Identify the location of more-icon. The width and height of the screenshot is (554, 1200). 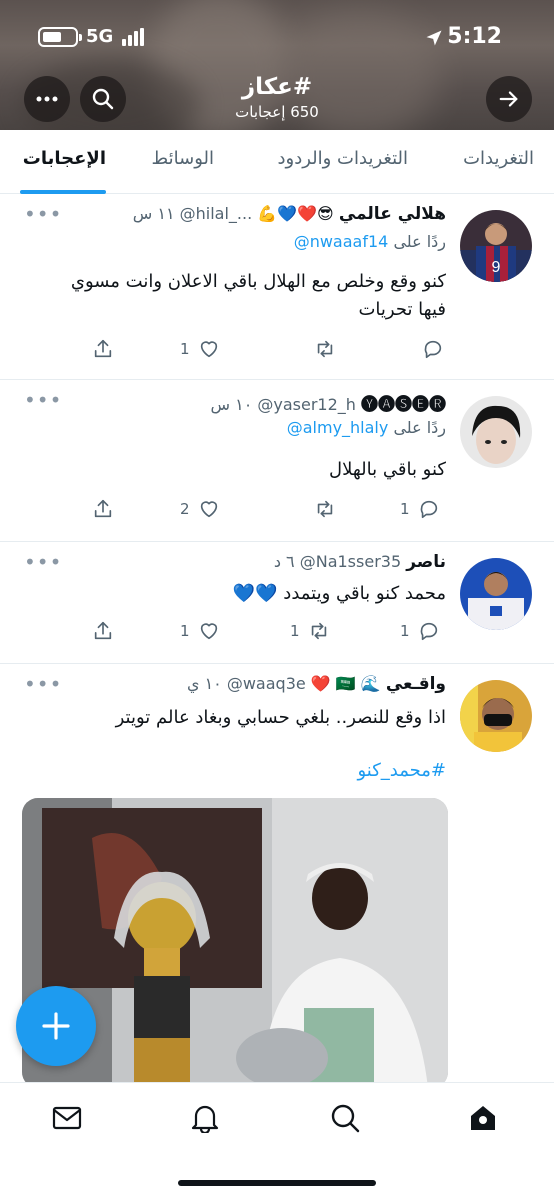
(47, 99).